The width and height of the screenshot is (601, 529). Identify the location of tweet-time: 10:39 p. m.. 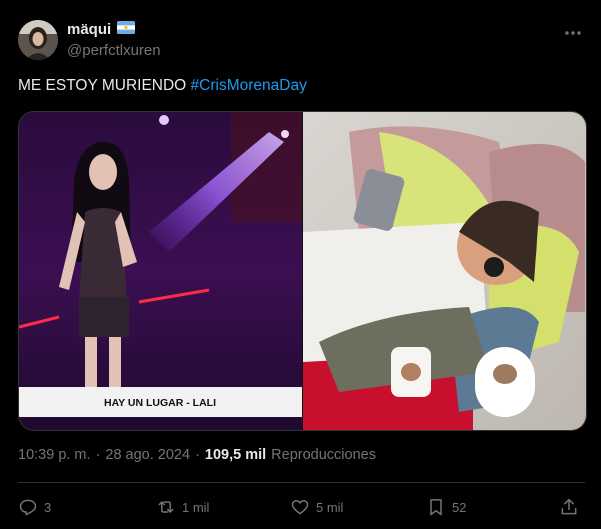
(54, 455).